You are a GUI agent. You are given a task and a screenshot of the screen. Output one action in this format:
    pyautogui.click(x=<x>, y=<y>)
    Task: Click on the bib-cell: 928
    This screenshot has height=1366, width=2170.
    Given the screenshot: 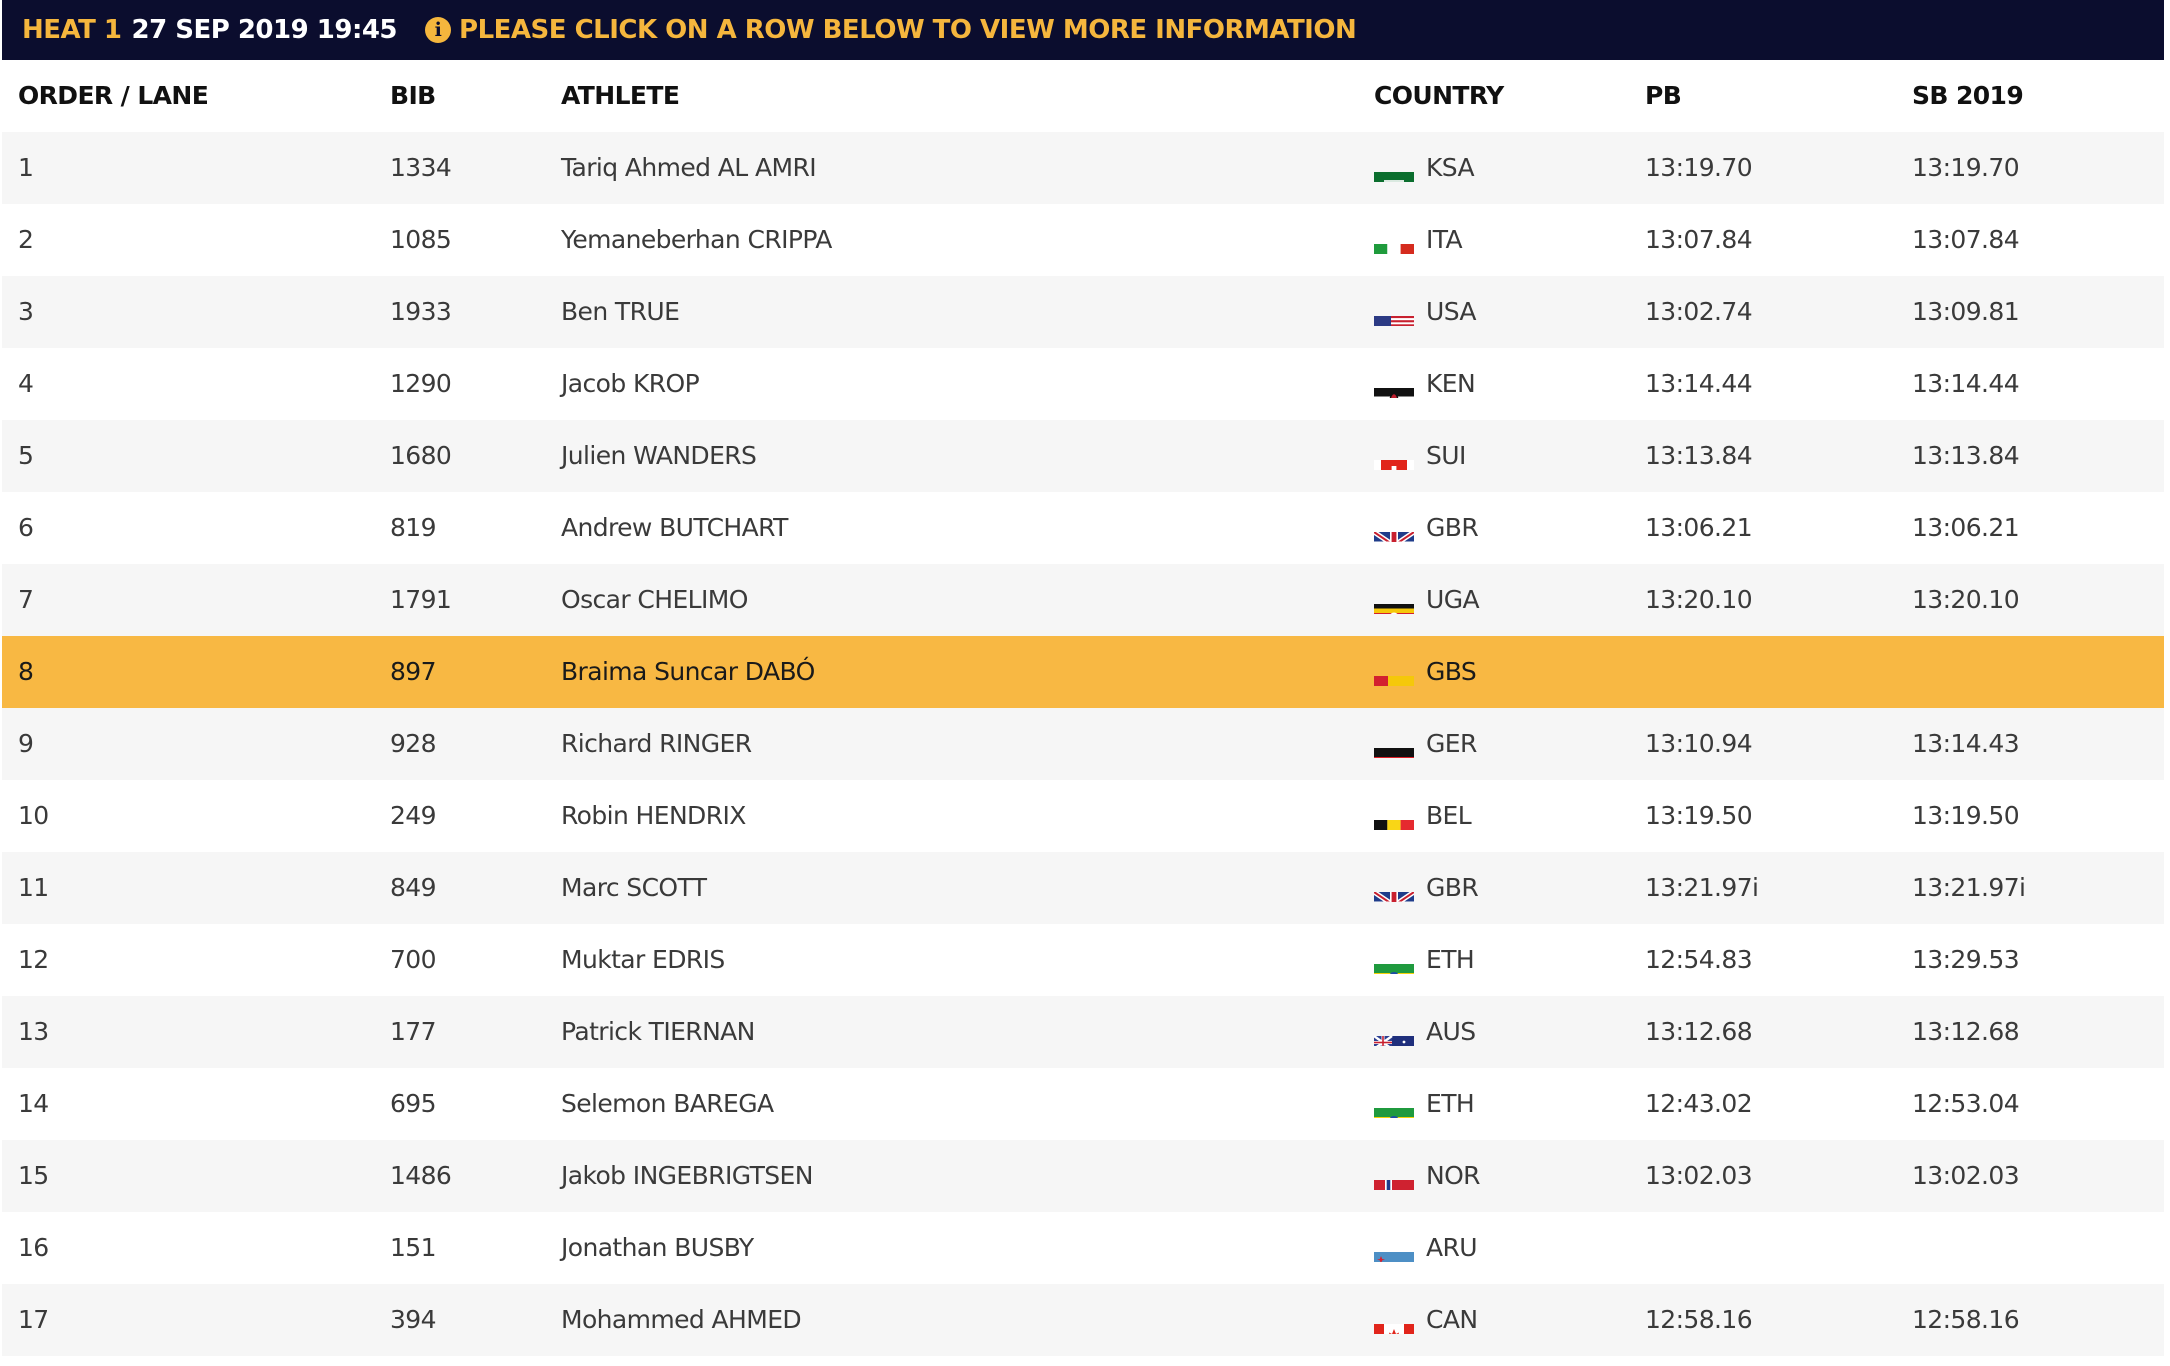 What is the action you would take?
    pyautogui.click(x=413, y=743)
    